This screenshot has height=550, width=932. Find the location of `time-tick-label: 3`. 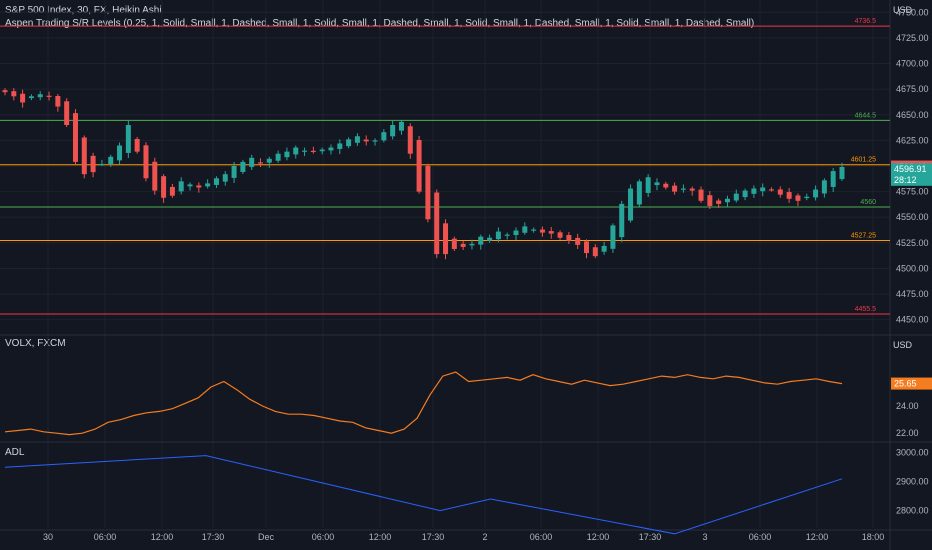

time-tick-label: 3 is located at coordinates (704, 537).